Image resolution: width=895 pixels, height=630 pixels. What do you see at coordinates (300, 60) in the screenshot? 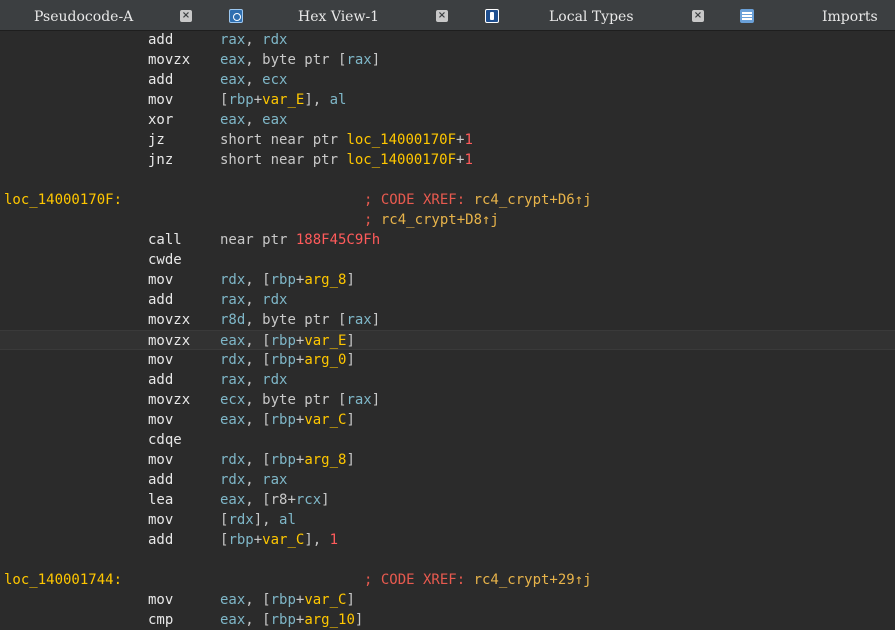
I see `operands: eax, byte ptr [rax]` at bounding box center [300, 60].